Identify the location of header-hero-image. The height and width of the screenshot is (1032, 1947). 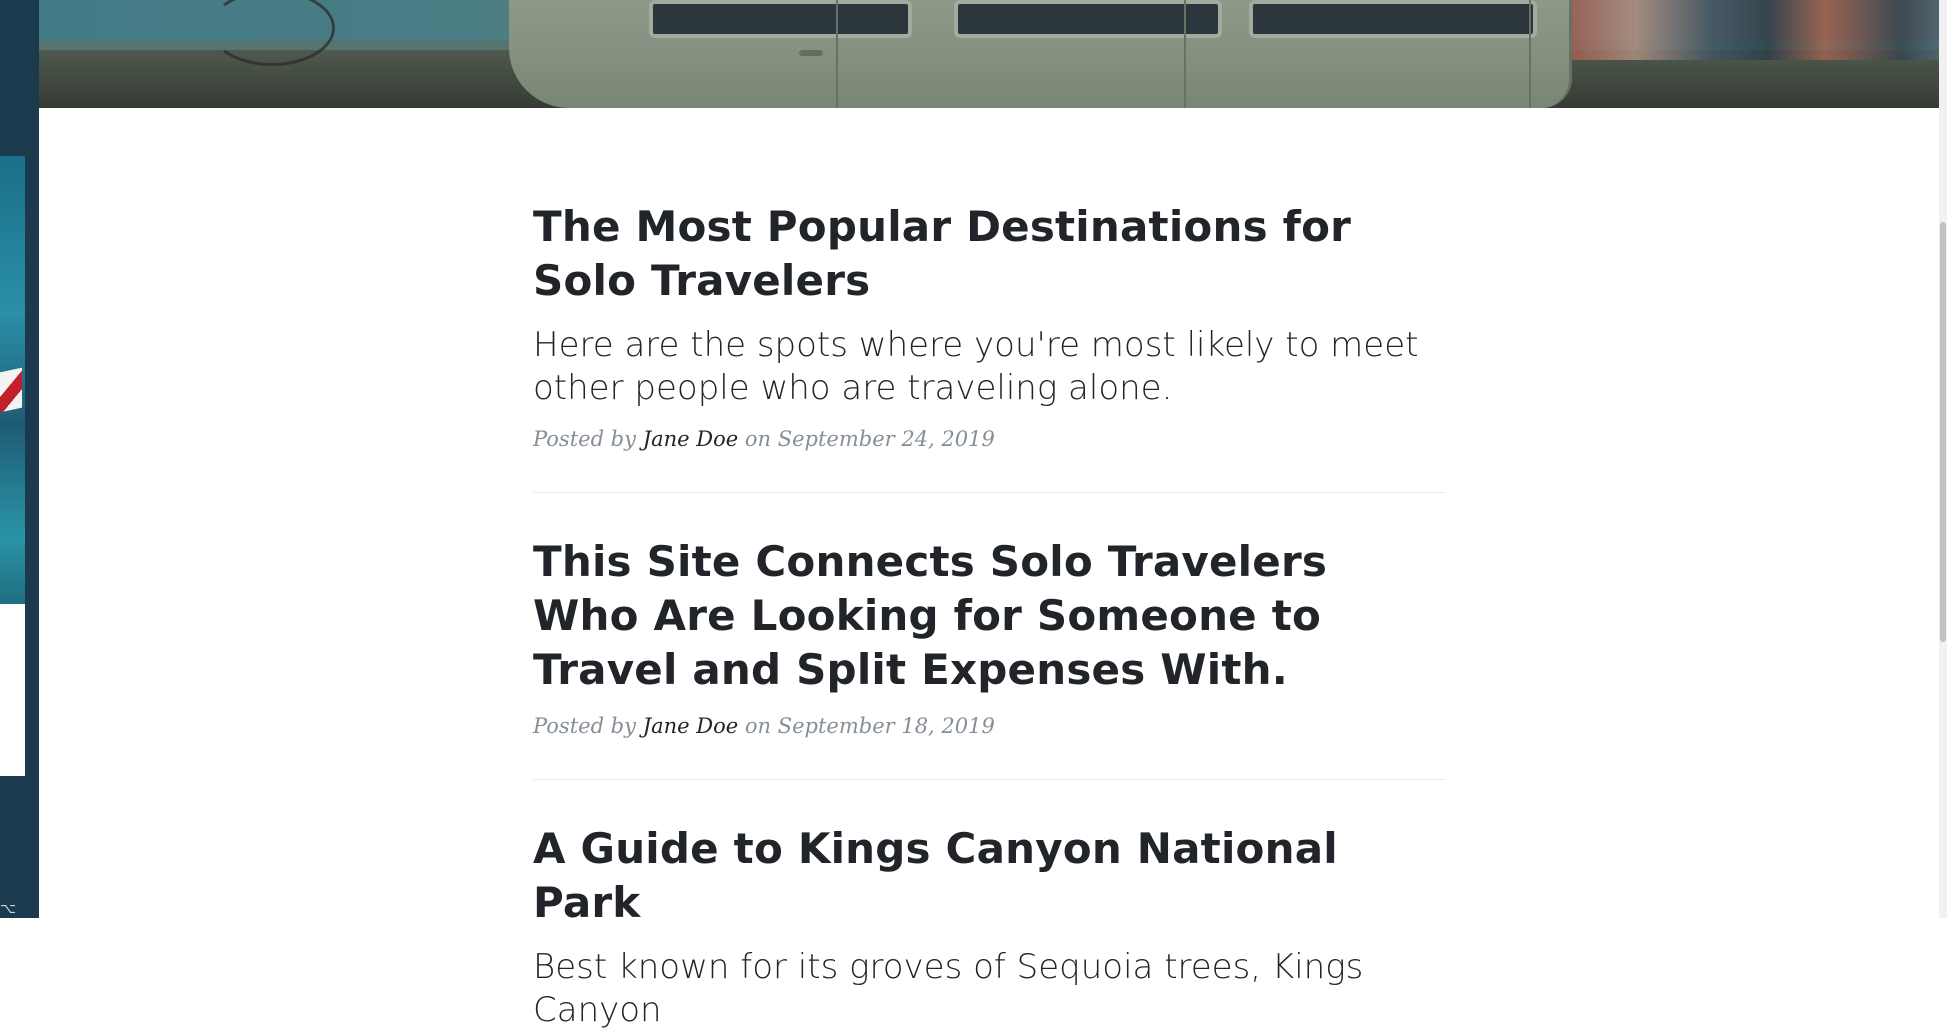
(989, 54).